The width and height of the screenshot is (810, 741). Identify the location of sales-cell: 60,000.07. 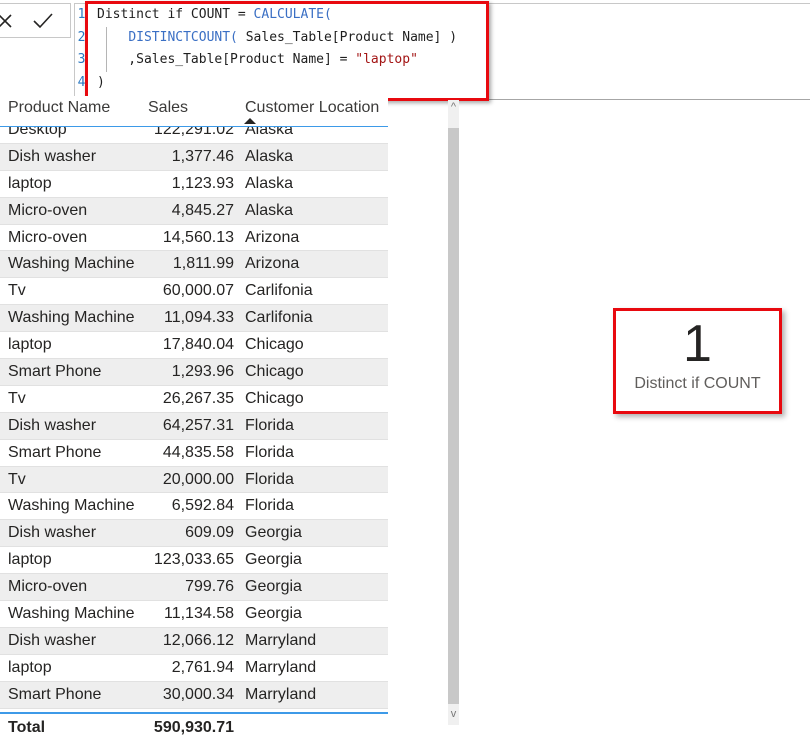
(198, 291).